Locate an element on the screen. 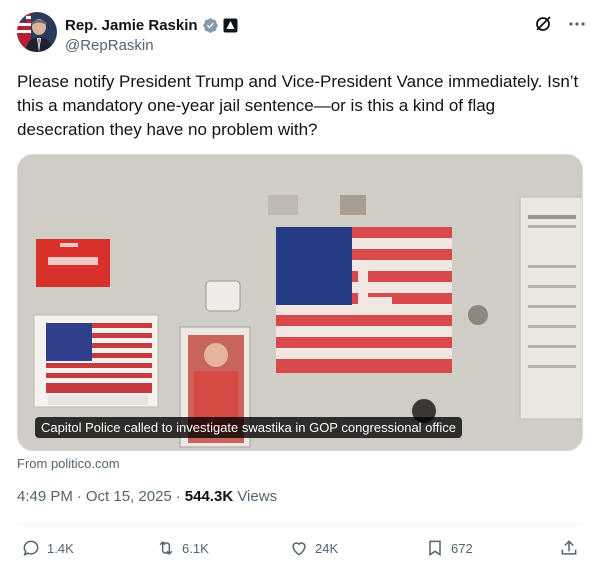  bookmark-icon is located at coordinates (435, 548).